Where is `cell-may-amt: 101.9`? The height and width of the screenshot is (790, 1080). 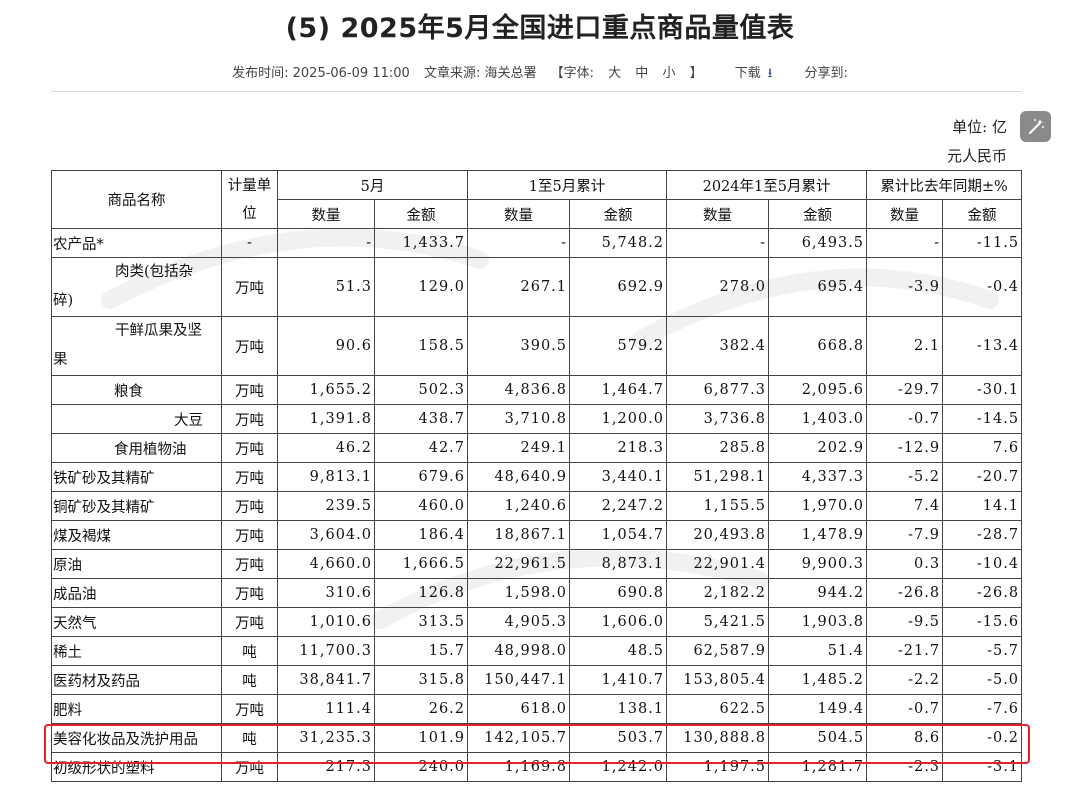
cell-may-amt: 101.9 is located at coordinates (421, 738).